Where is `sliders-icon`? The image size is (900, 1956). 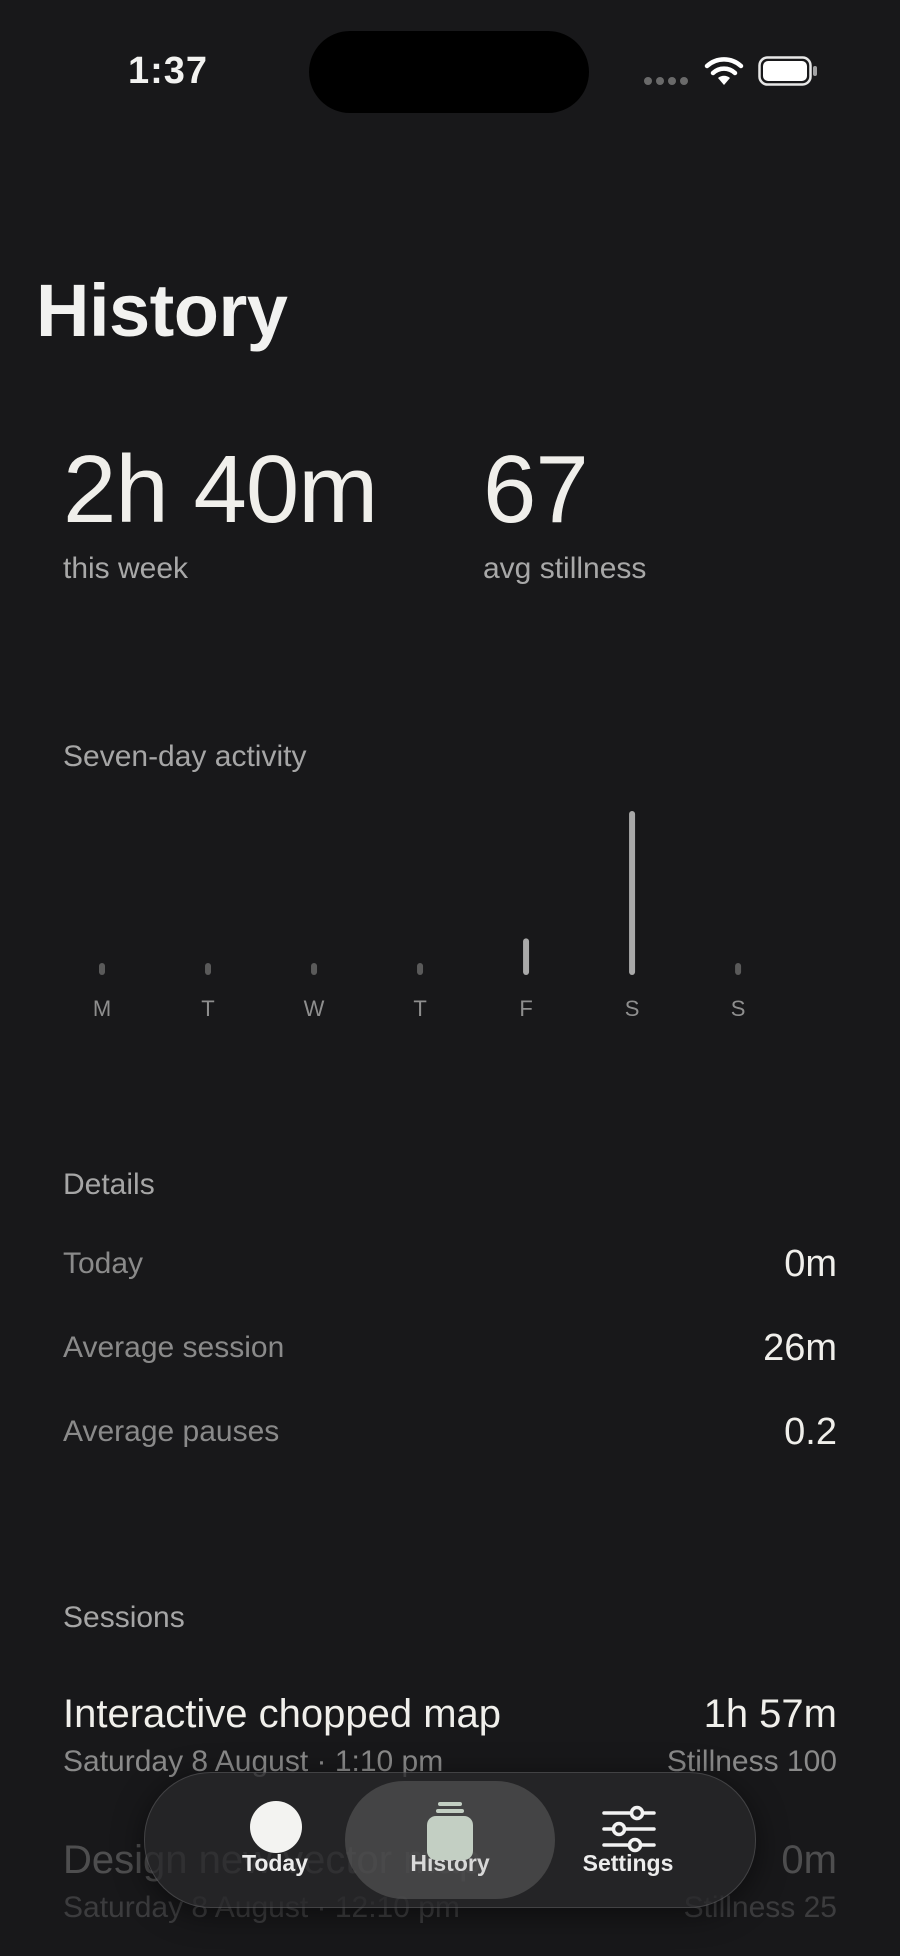 sliders-icon is located at coordinates (629, 1829).